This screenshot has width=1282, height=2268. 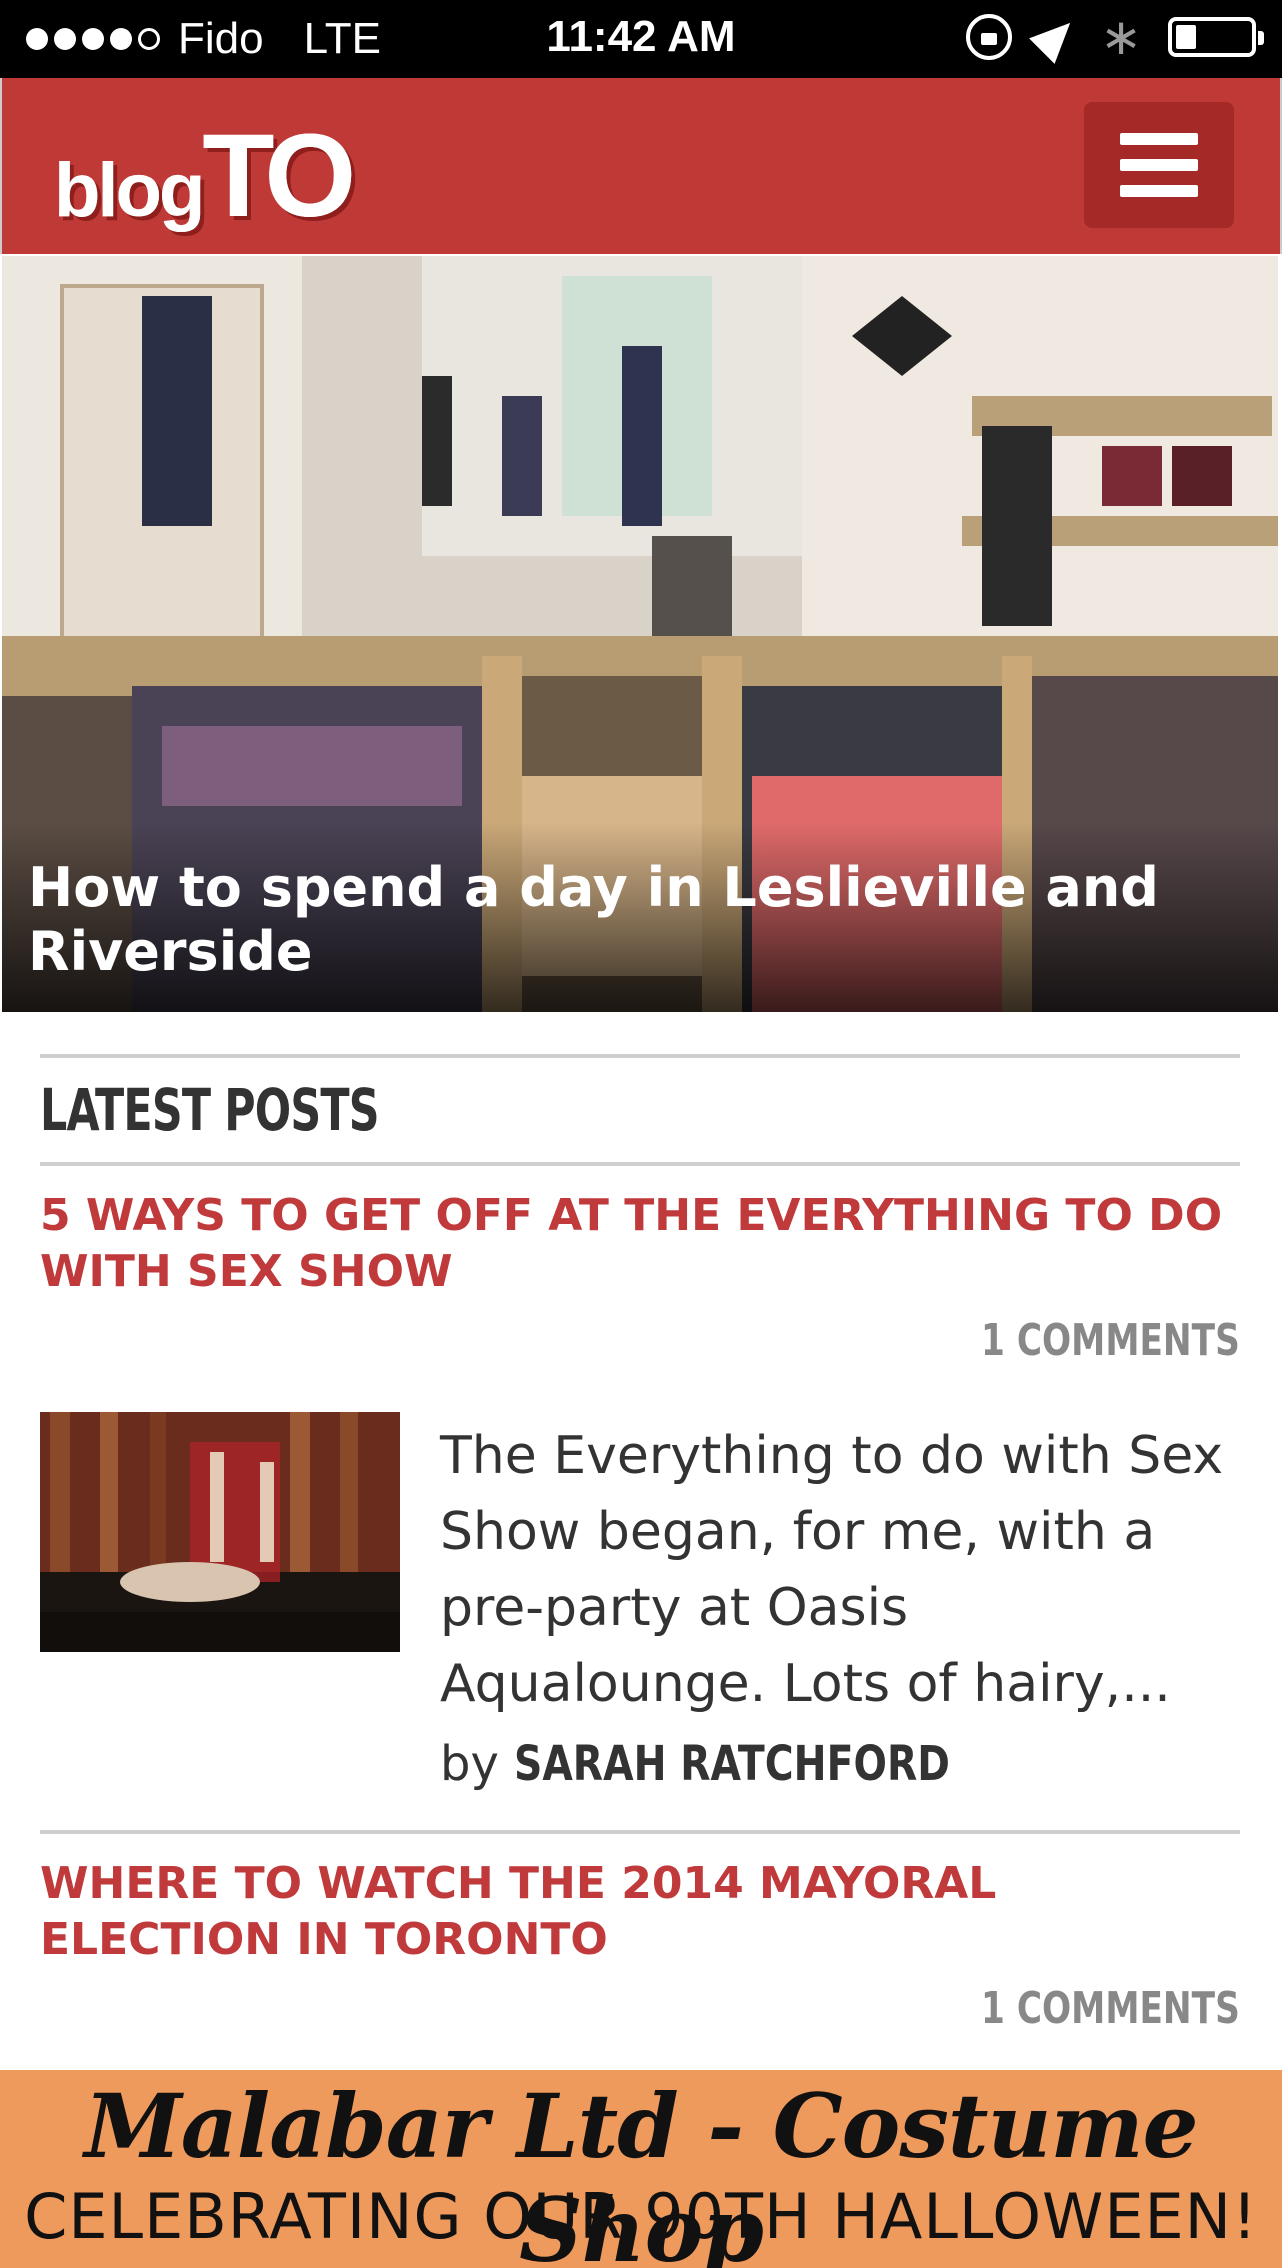 I want to click on status-bar: Fido LTE 11:42 AM ∗, so click(x=641, y=39).